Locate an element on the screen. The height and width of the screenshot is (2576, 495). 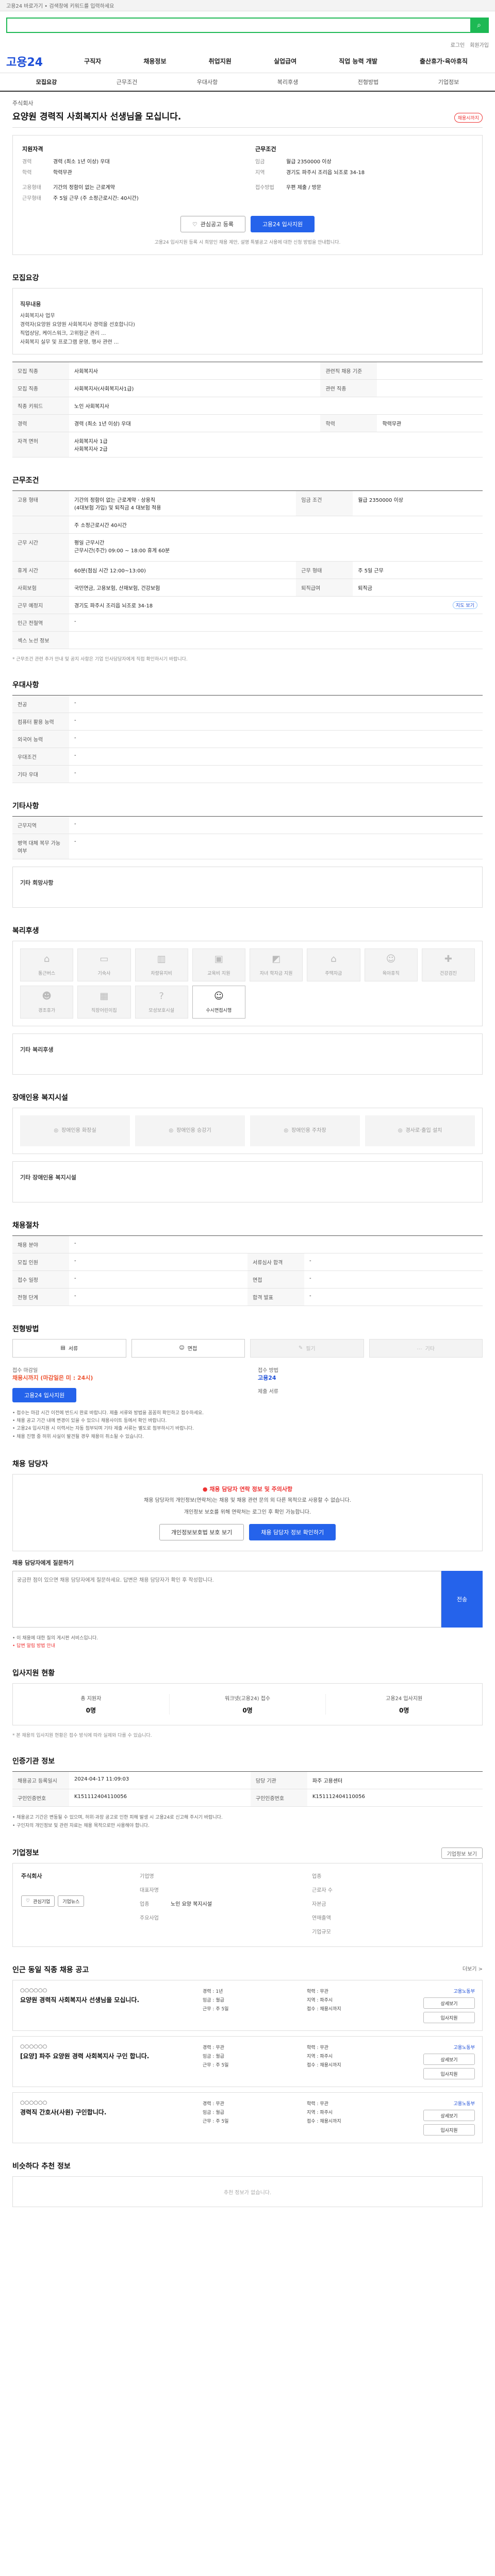
utility-text: 고용24 바로가기 • 검색창에 키워드를 입력하세요 is located at coordinates (60, 6).